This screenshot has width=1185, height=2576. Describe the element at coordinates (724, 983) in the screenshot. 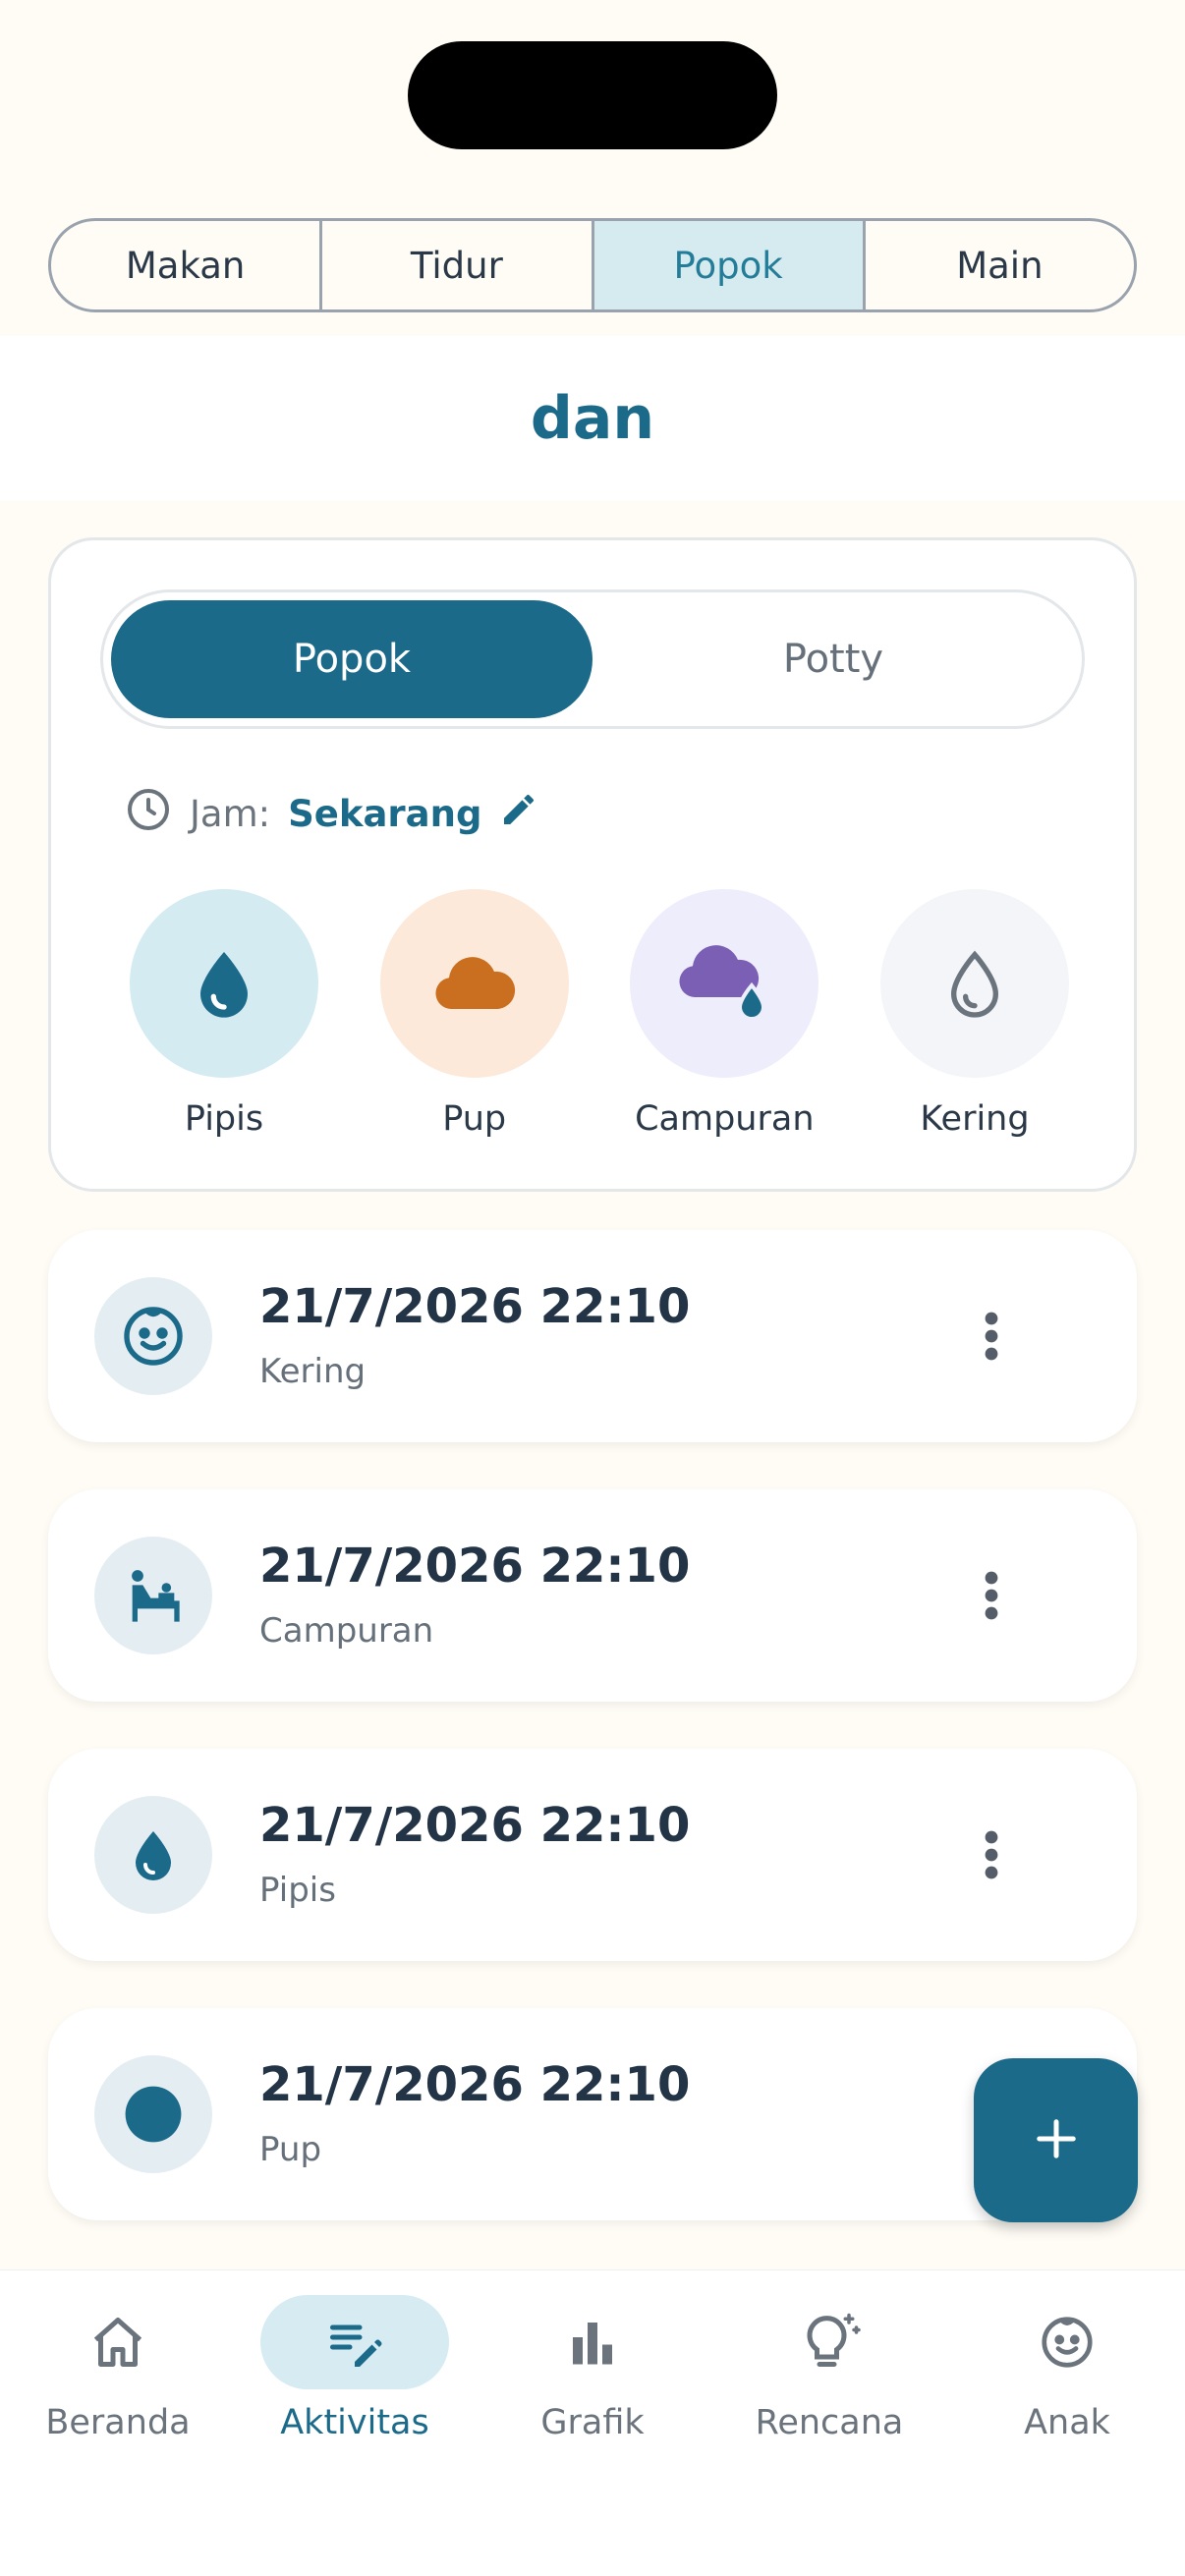

I see `cloud-droplet-icon` at that location.